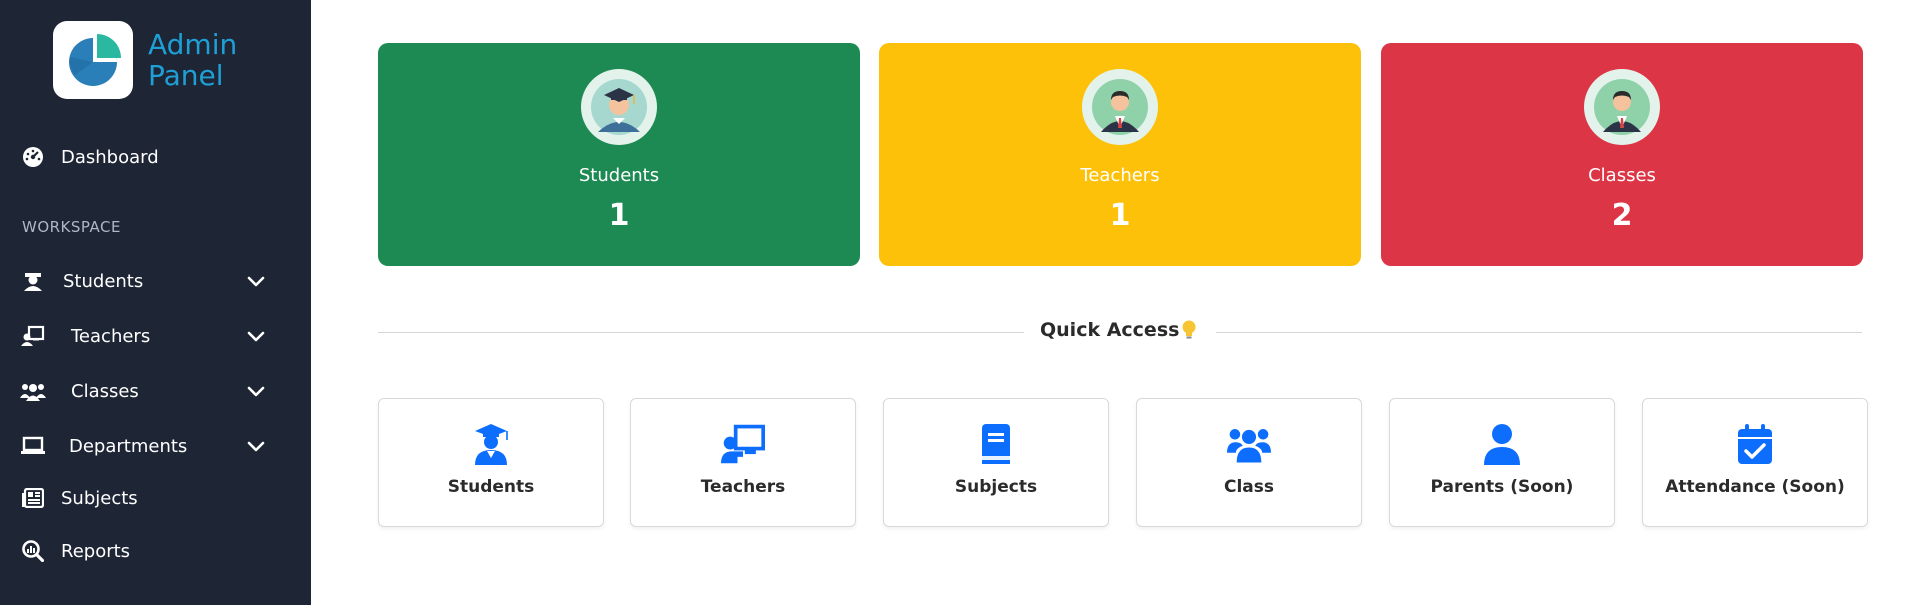 This screenshot has width=1912, height=605. Describe the element at coordinates (1120, 175) in the screenshot. I see `stat-label: Teachers` at that location.